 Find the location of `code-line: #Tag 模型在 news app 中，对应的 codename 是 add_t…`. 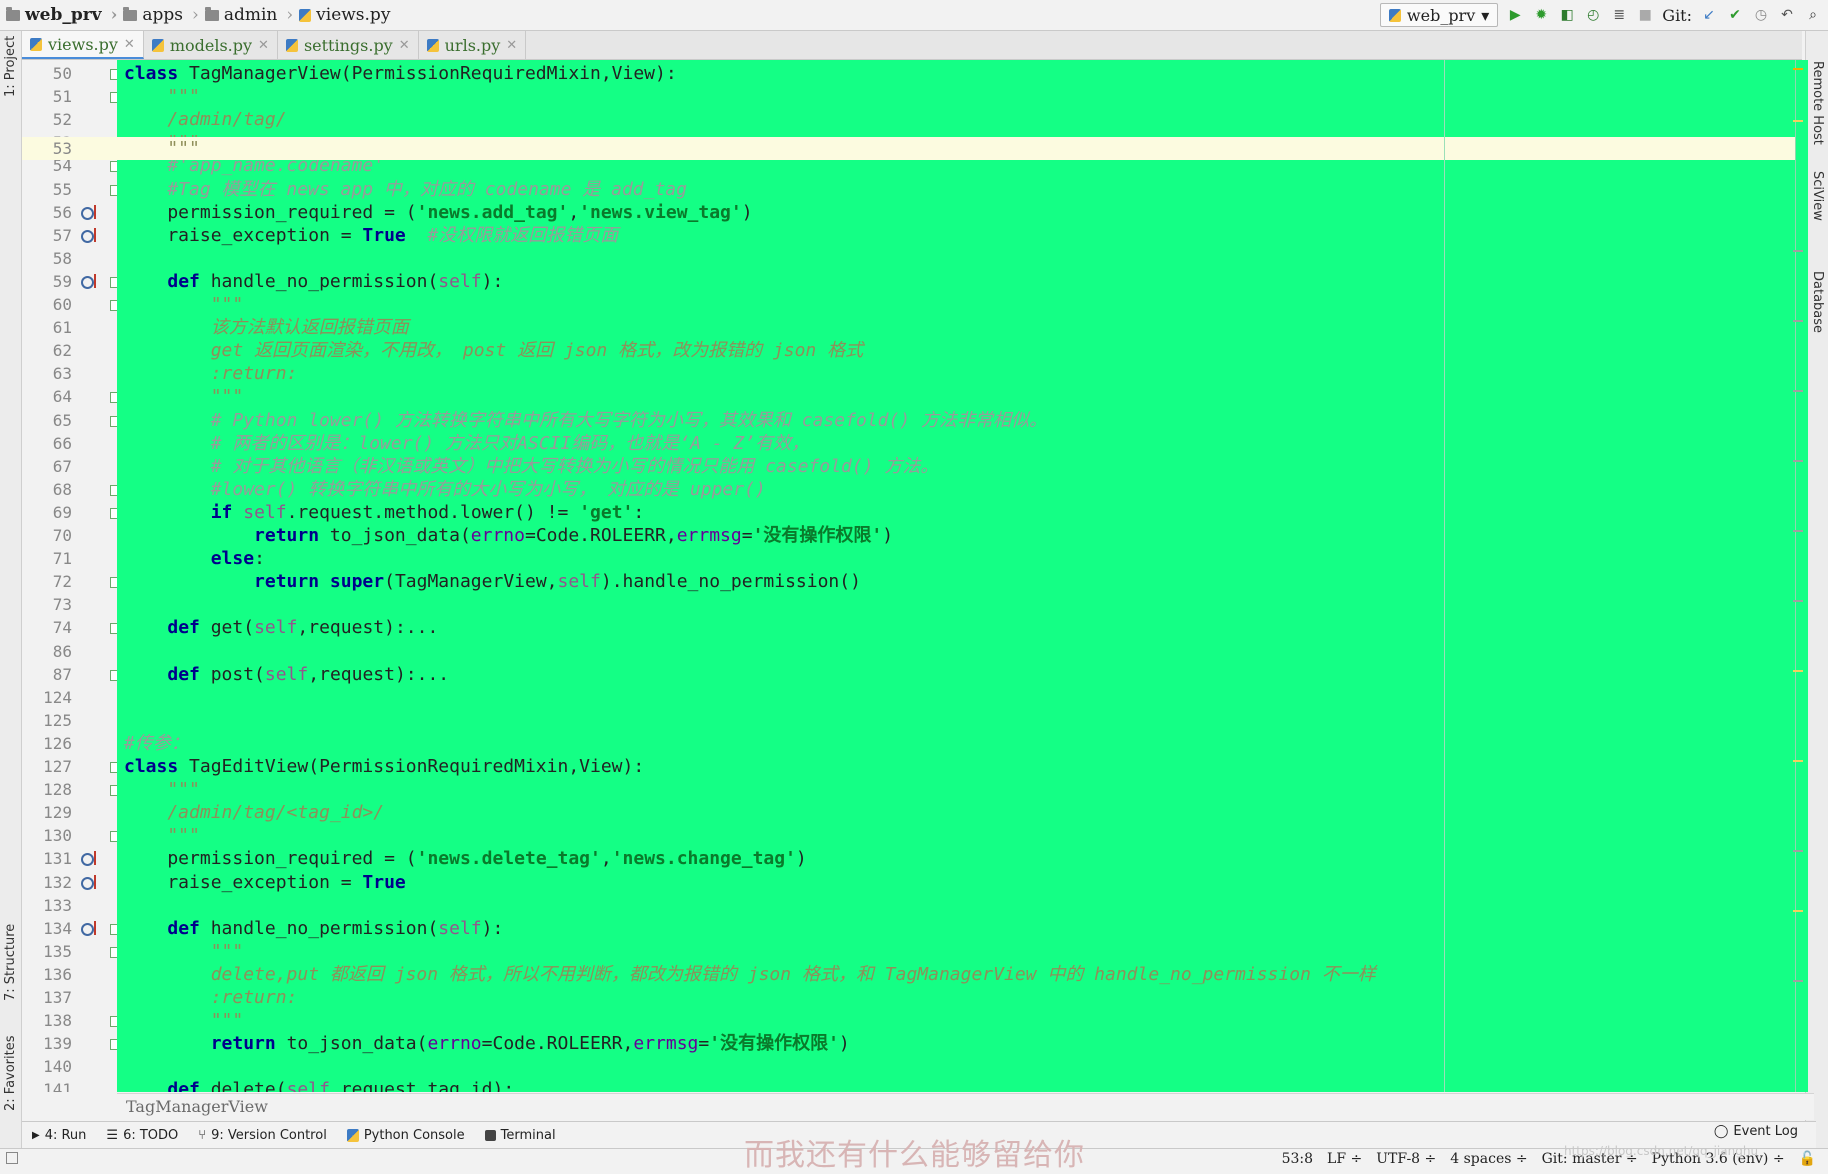

code-line: #Tag 模型在 news app 中，对应的 codename 是 add_t… is located at coordinates (405, 189).